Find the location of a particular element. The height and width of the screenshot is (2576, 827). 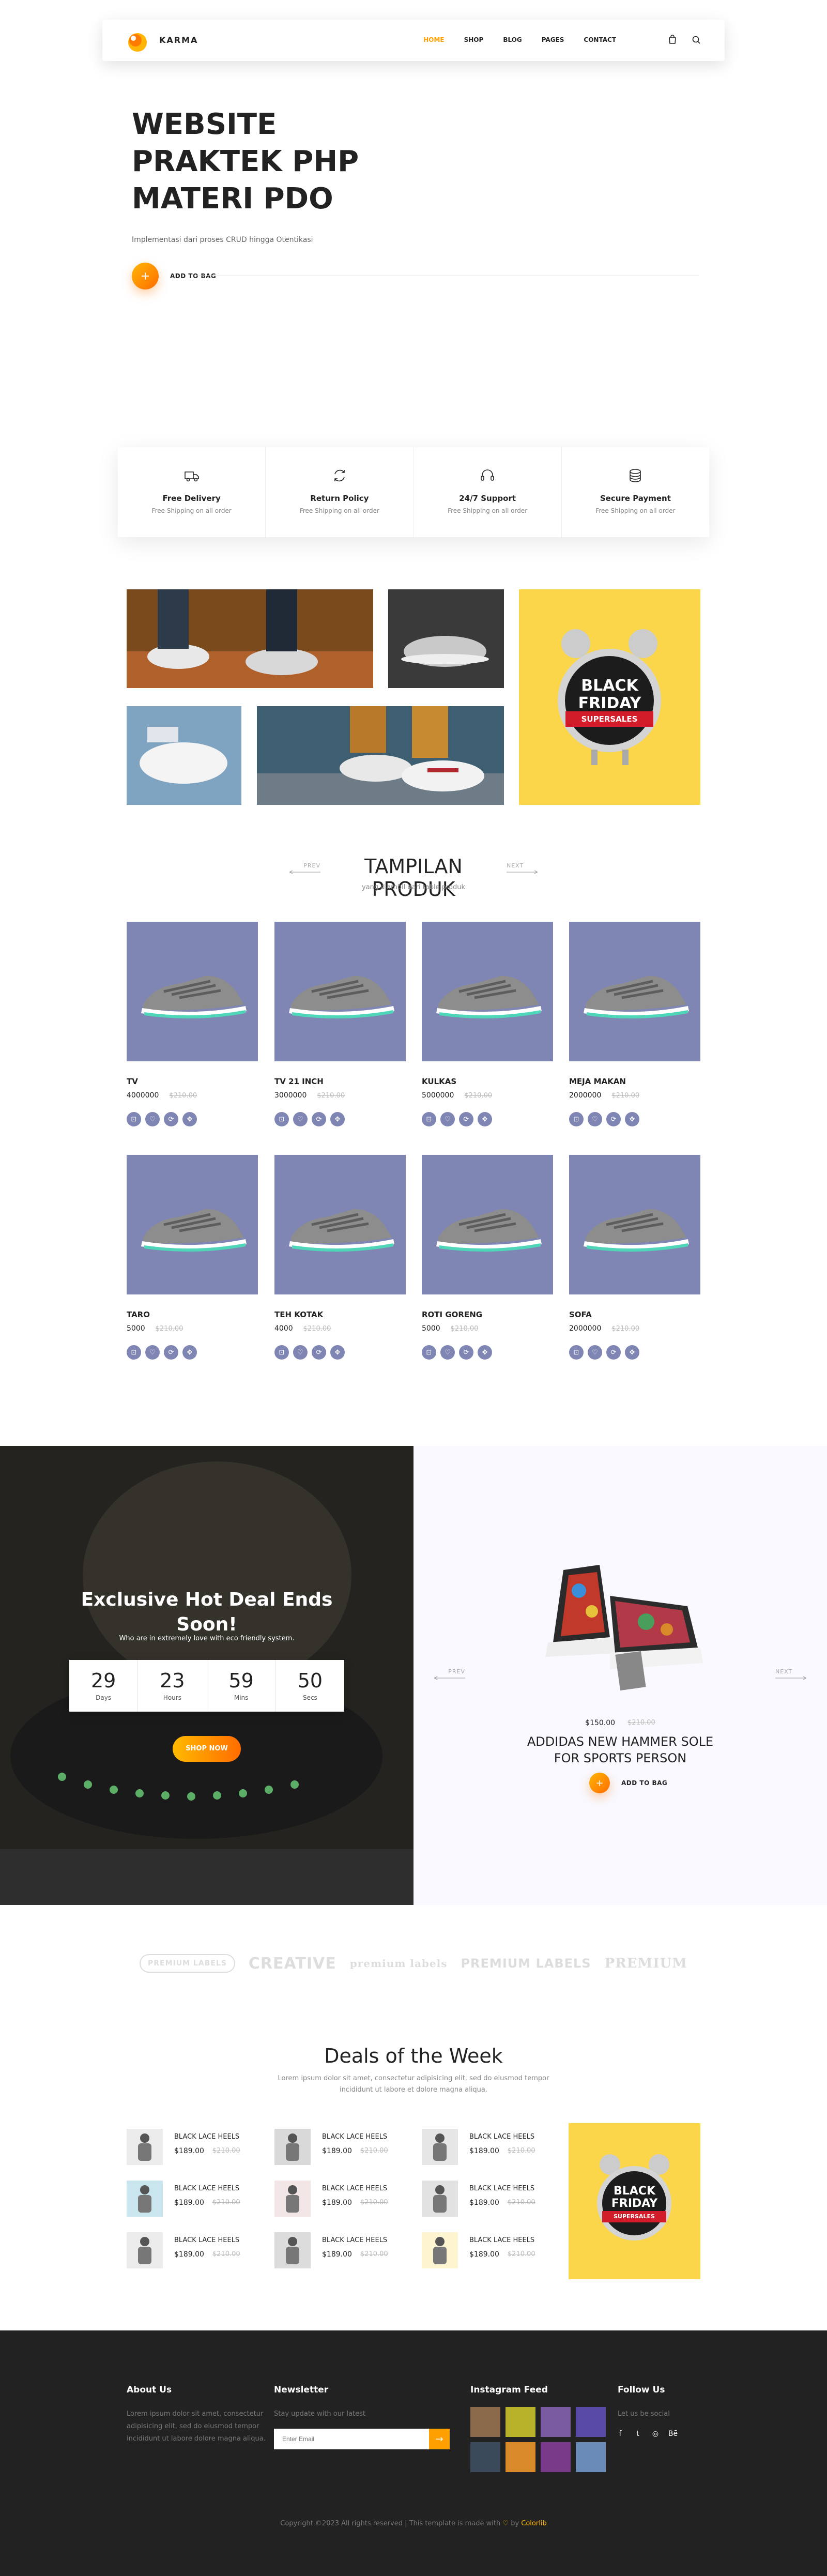

featured-add-to-bag-button: + ADD TO BAG is located at coordinates (628, 1783).